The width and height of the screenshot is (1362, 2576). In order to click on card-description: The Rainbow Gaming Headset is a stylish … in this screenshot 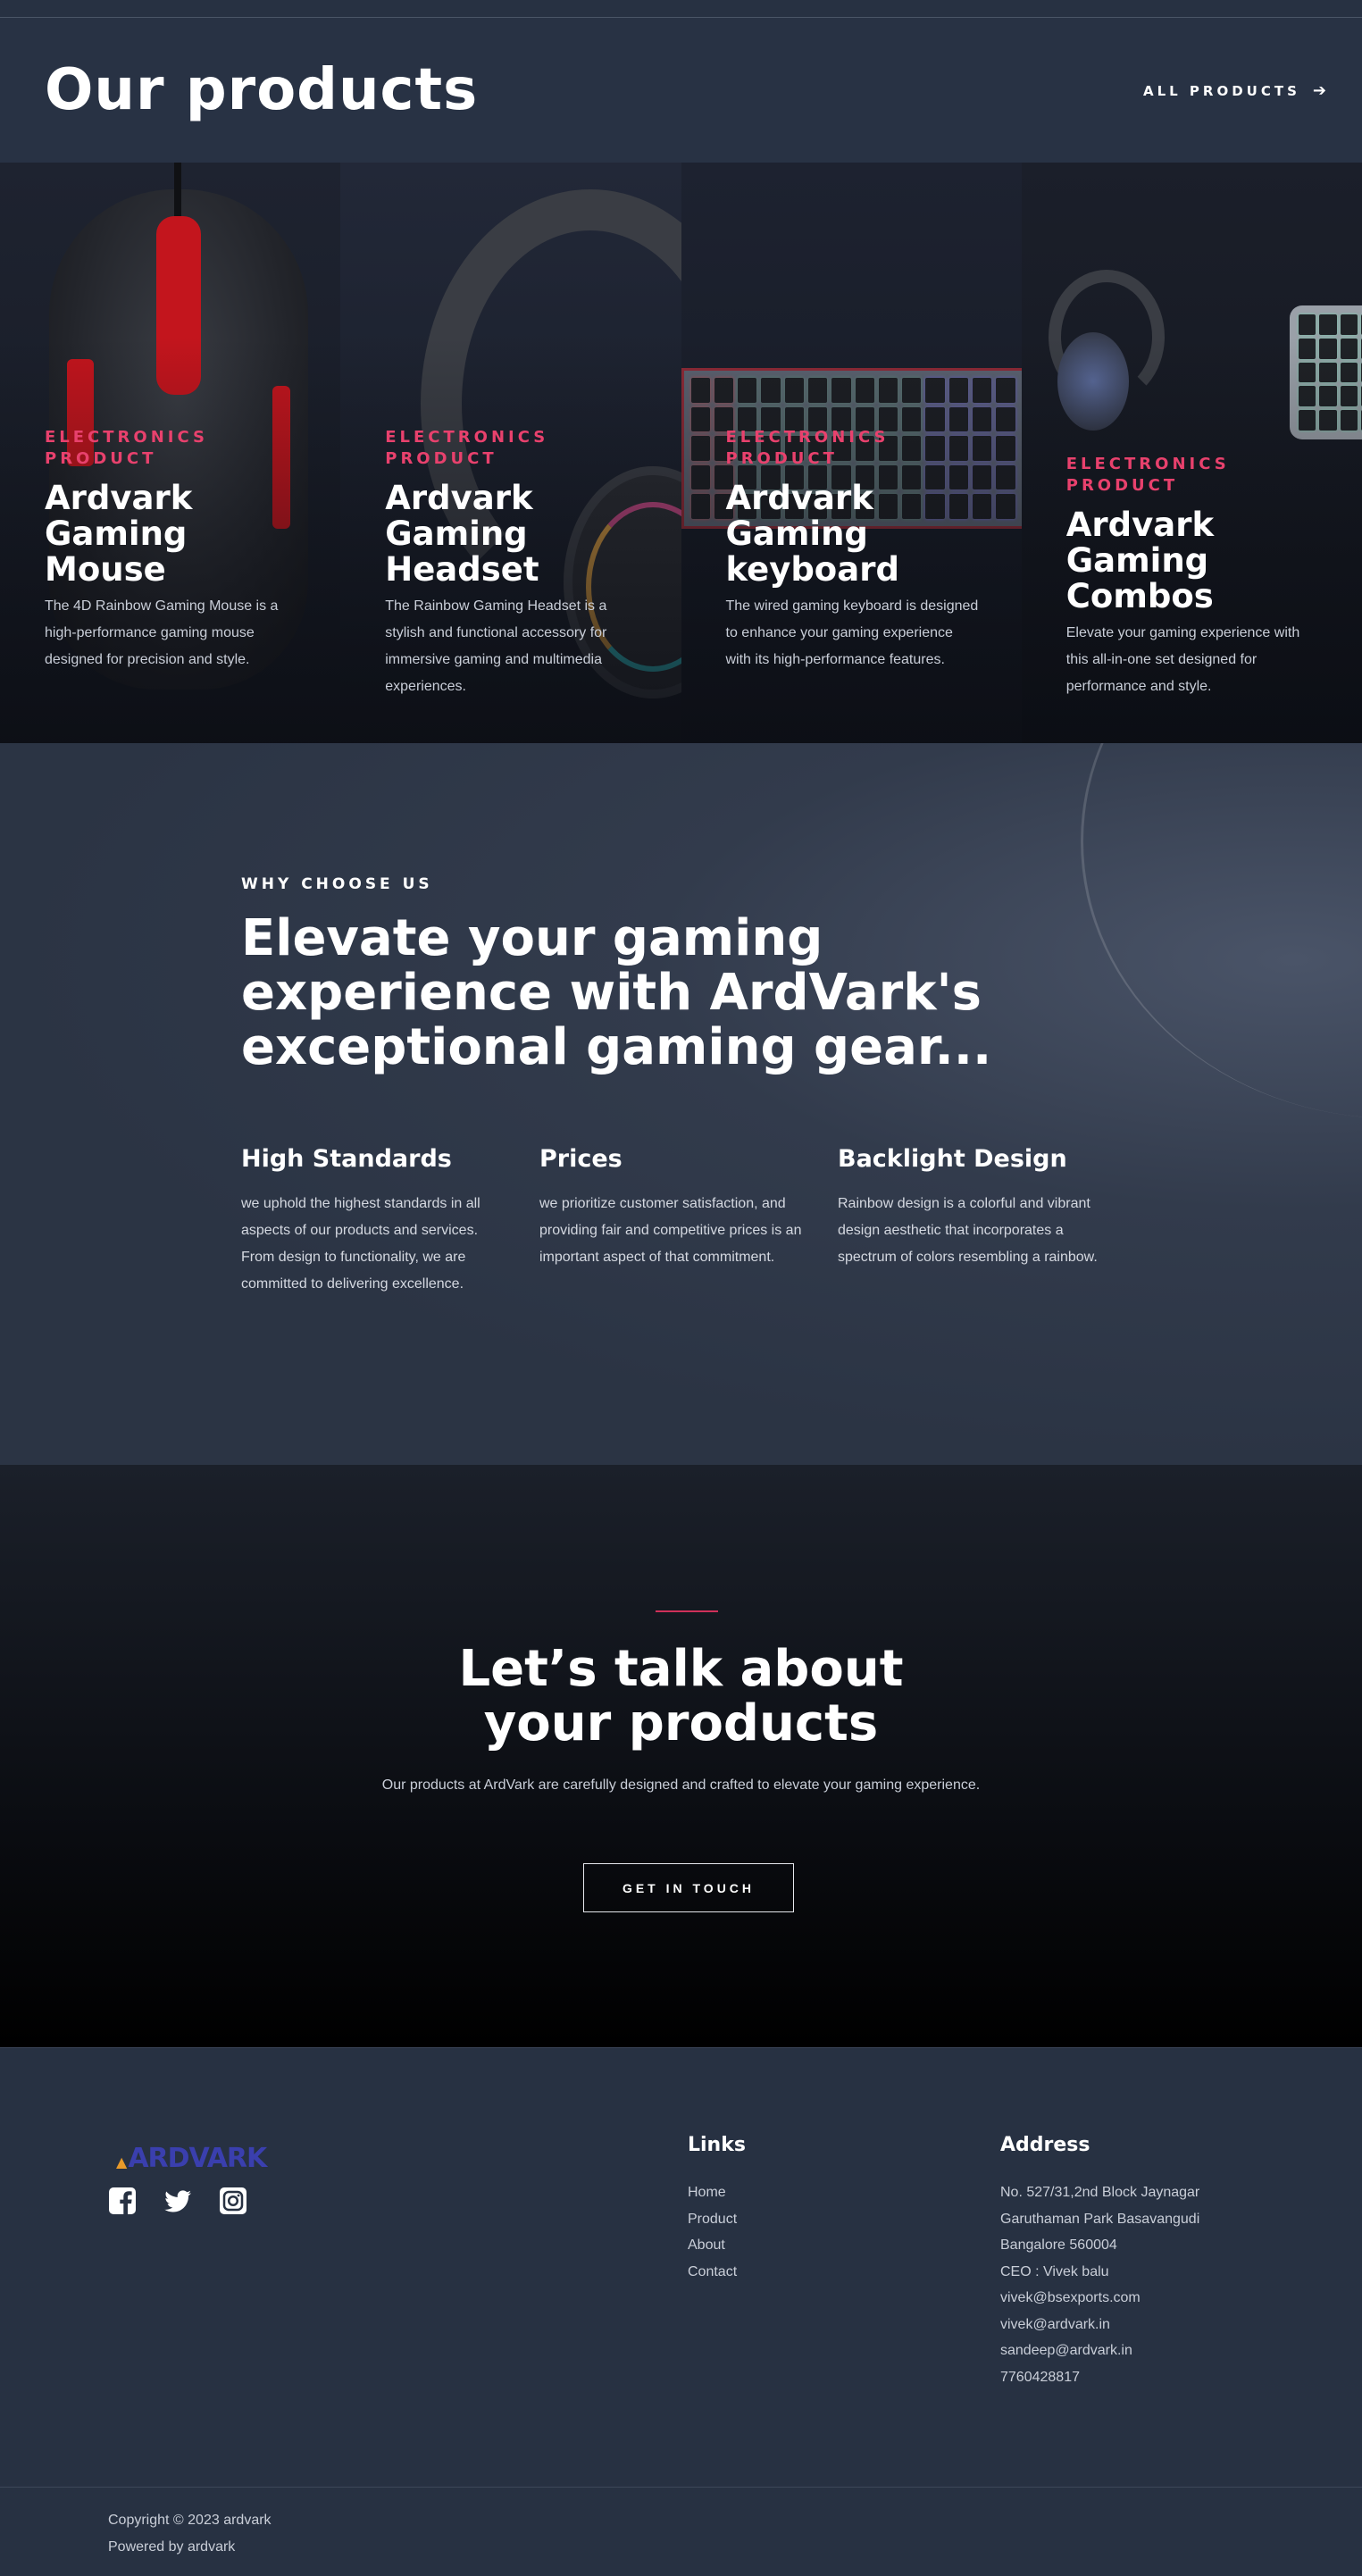, I will do `click(496, 646)`.